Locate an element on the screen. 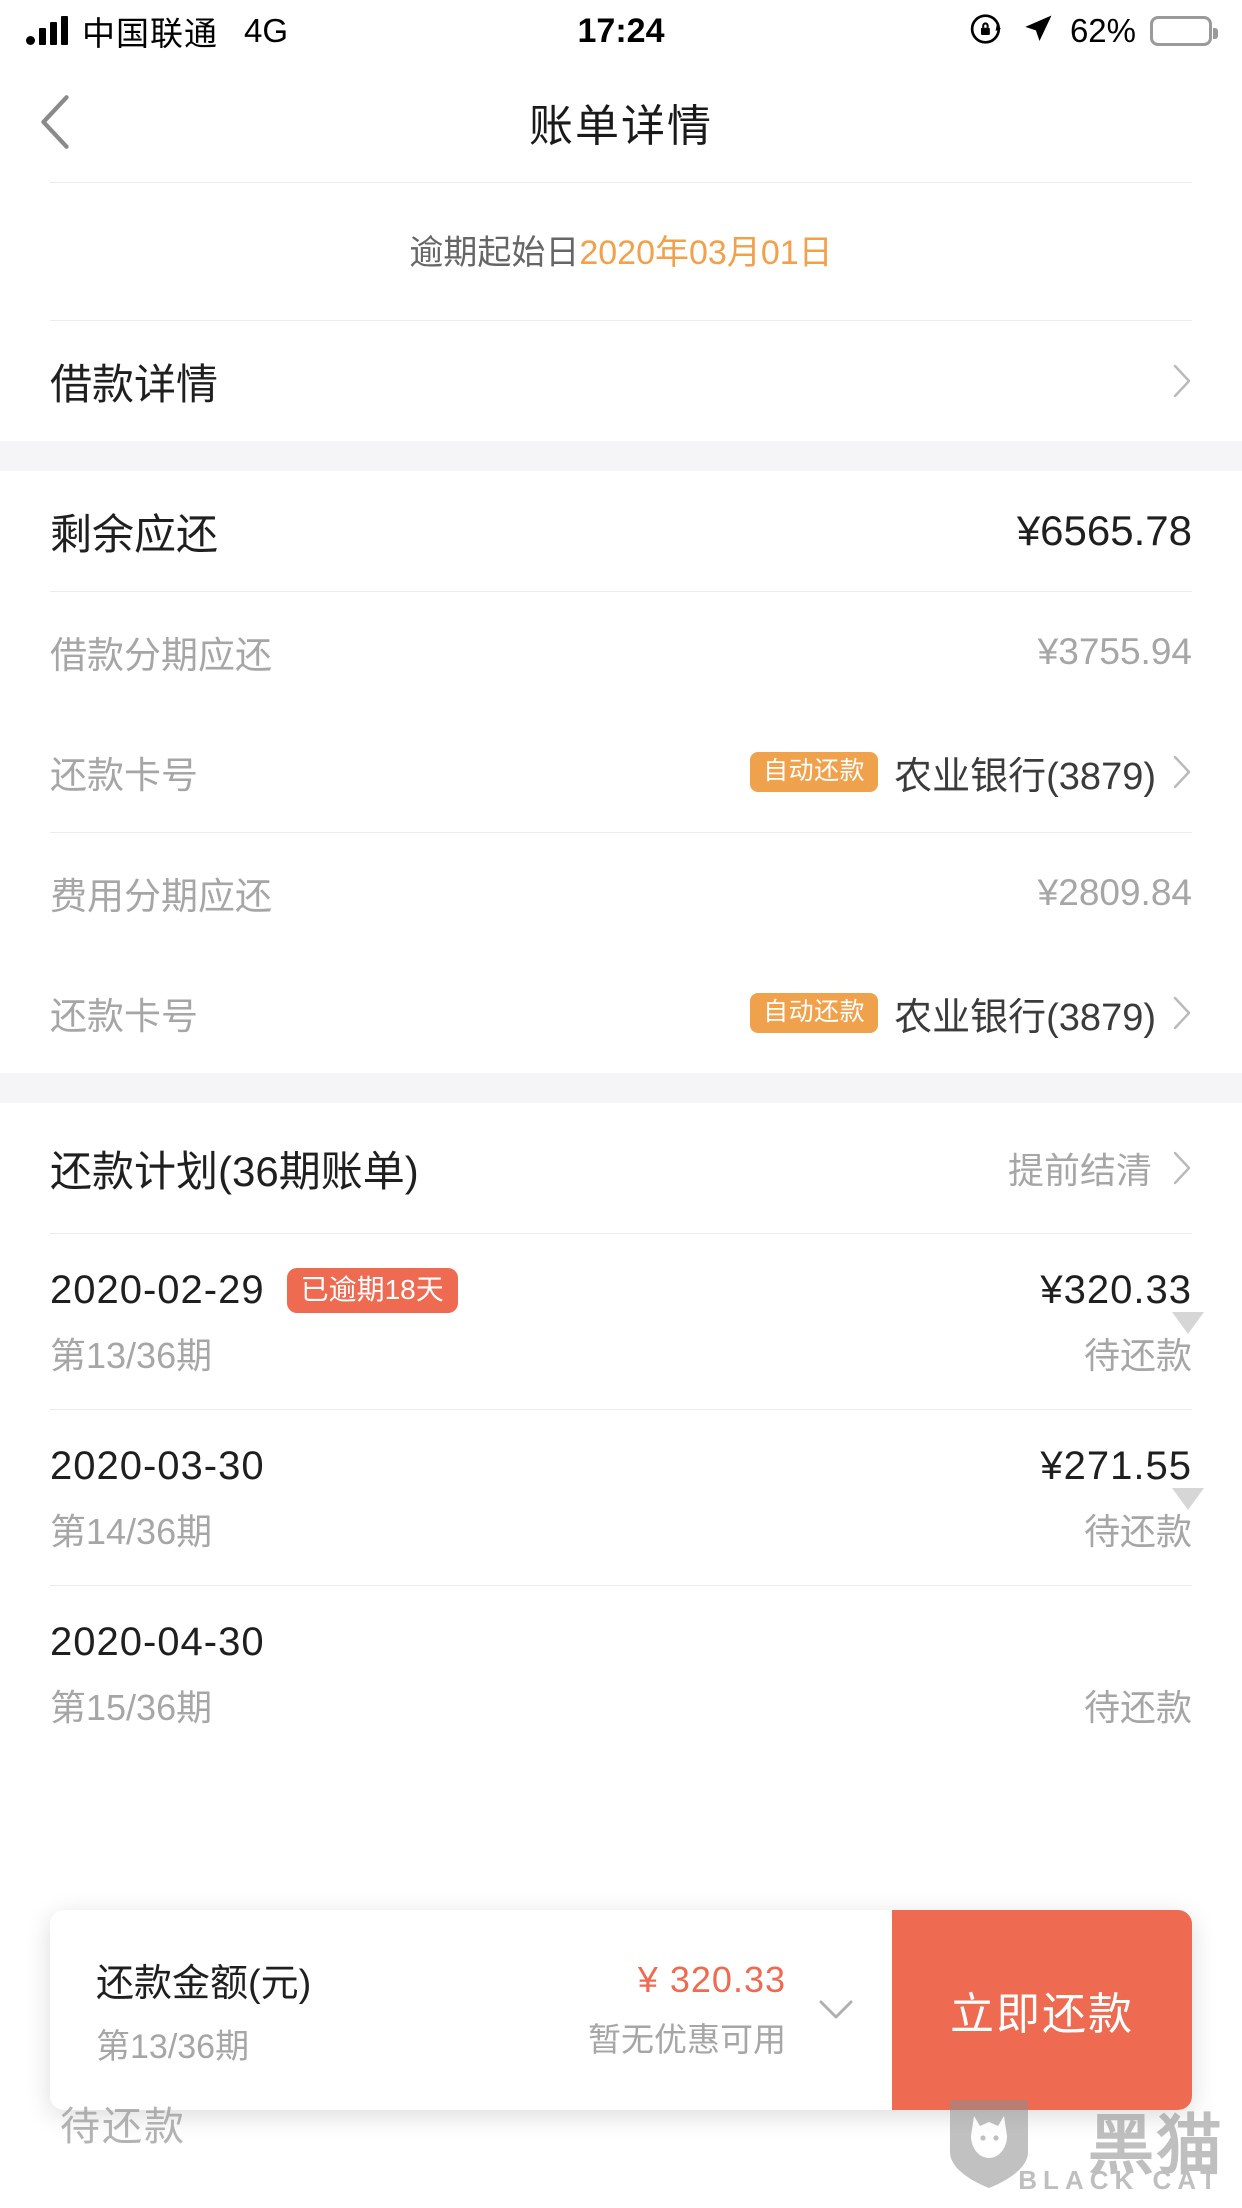  settle-early-button: 提前结清 is located at coordinates (1100, 1168).